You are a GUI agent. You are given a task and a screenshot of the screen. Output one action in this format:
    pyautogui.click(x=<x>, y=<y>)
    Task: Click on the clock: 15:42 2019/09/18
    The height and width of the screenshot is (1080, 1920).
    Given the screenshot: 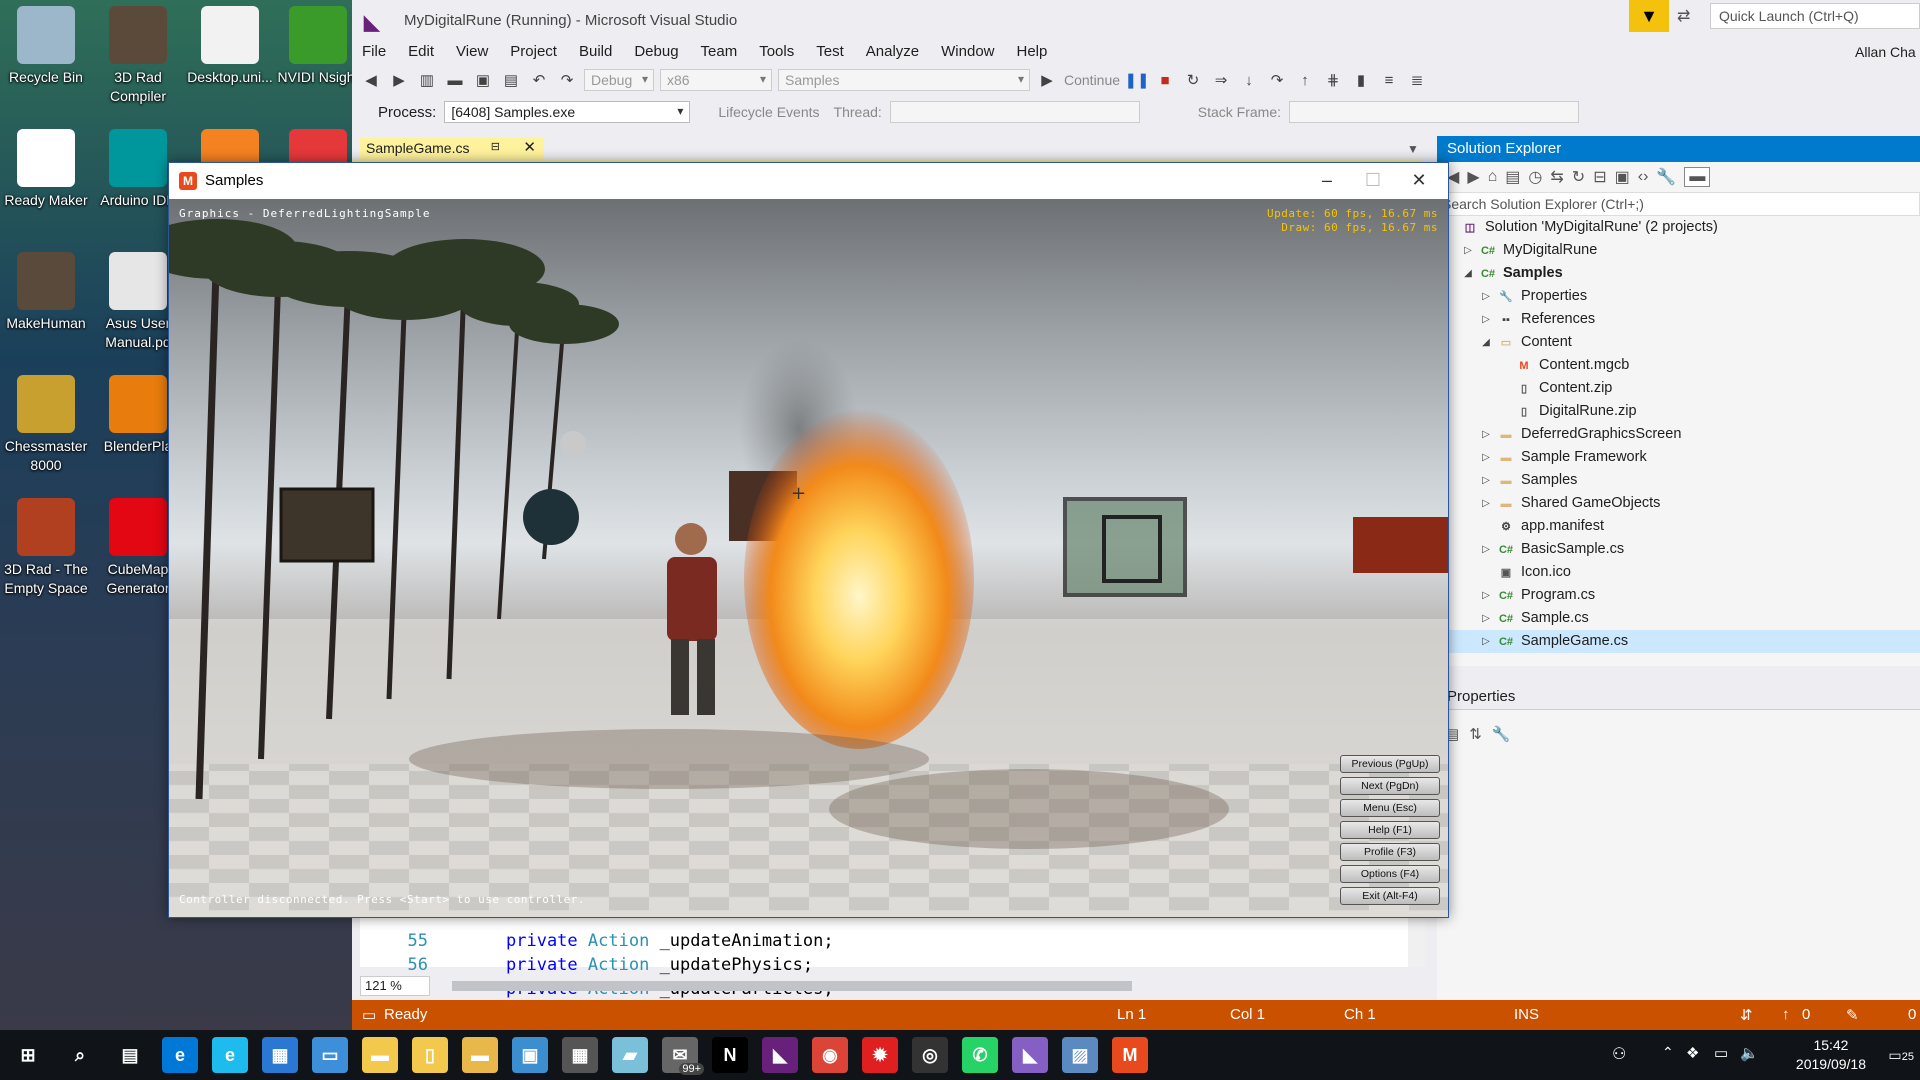 What is the action you would take?
    pyautogui.click(x=1831, y=1055)
    